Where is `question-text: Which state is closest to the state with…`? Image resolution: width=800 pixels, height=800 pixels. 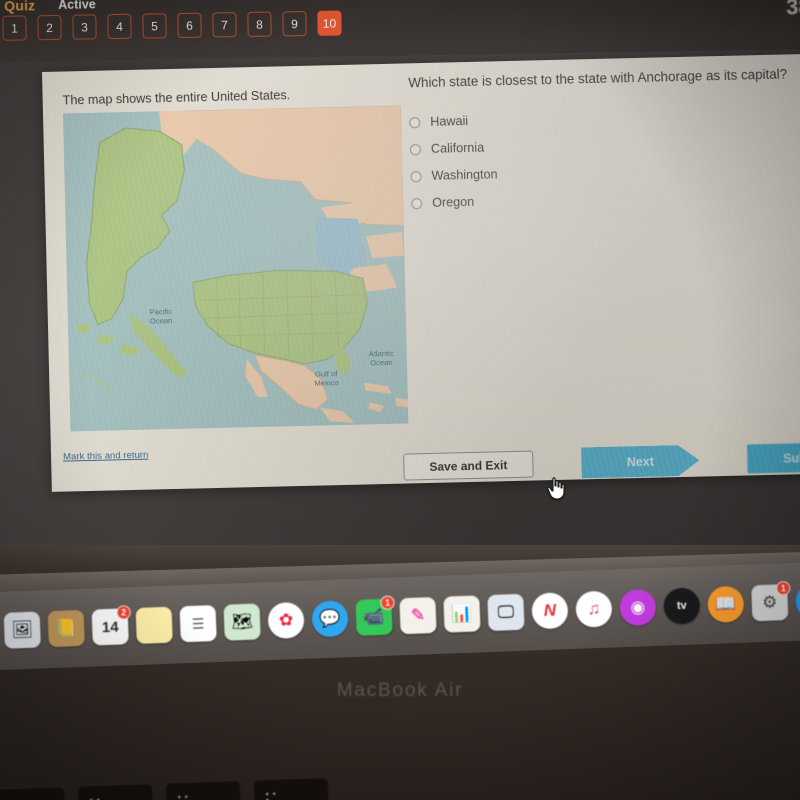 question-text: Which state is closest to the state with… is located at coordinates (598, 78).